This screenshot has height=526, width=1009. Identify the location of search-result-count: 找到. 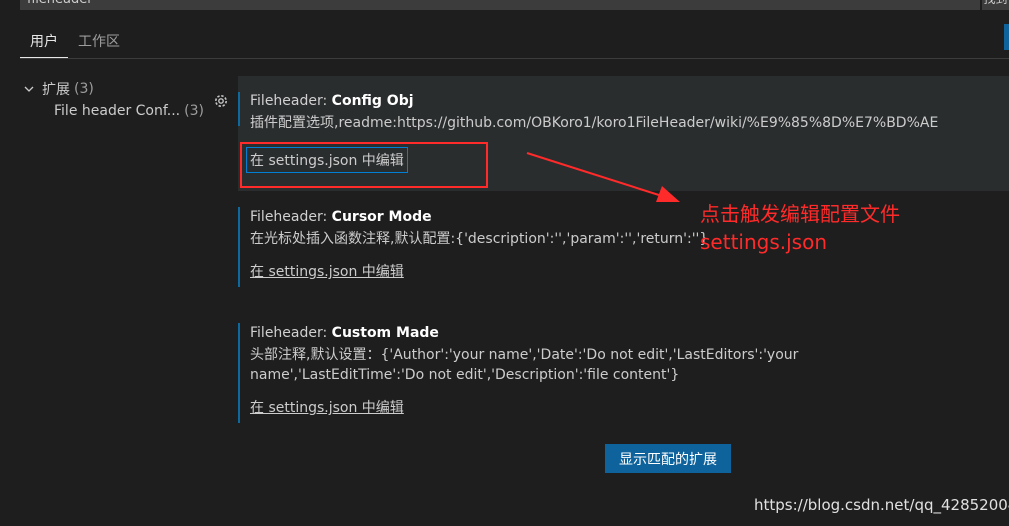
(995, 5).